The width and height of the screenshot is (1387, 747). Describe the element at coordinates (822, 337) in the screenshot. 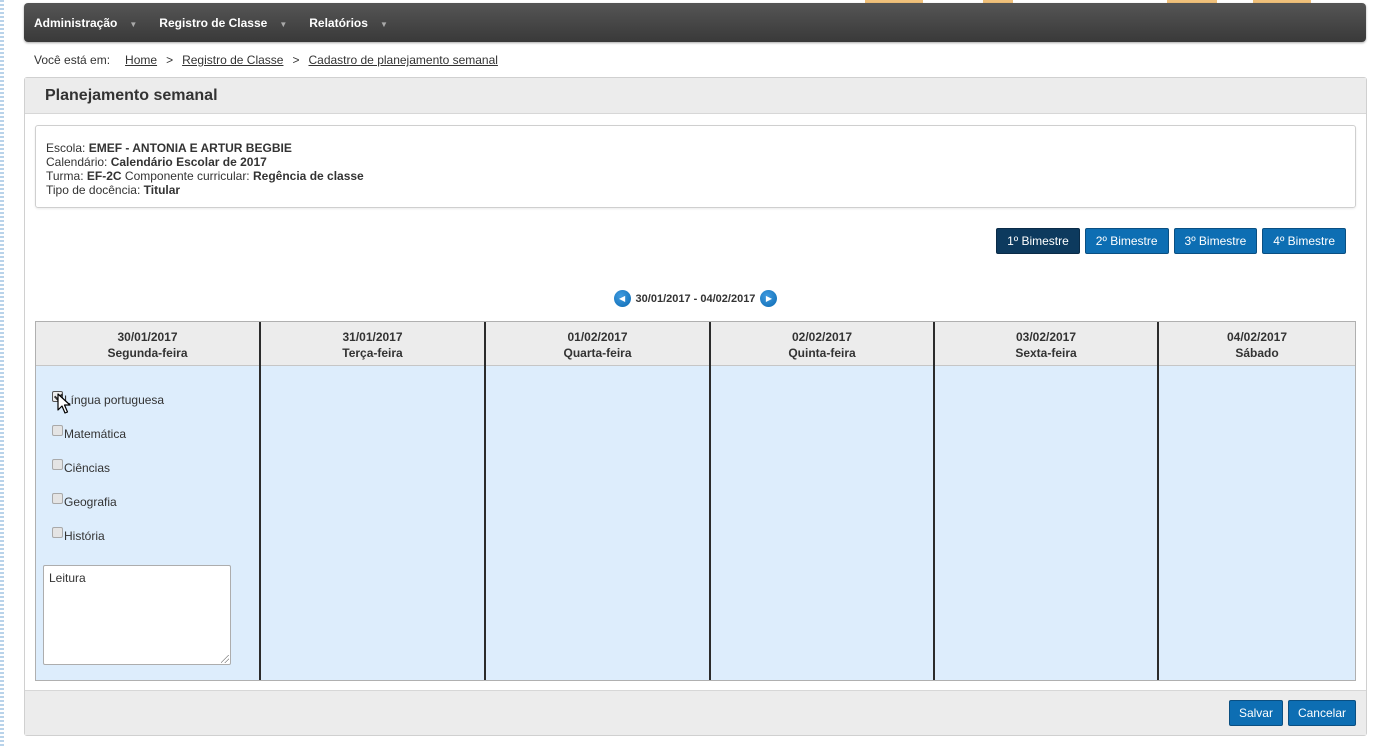

I see `day-date: 02/02/2017` at that location.